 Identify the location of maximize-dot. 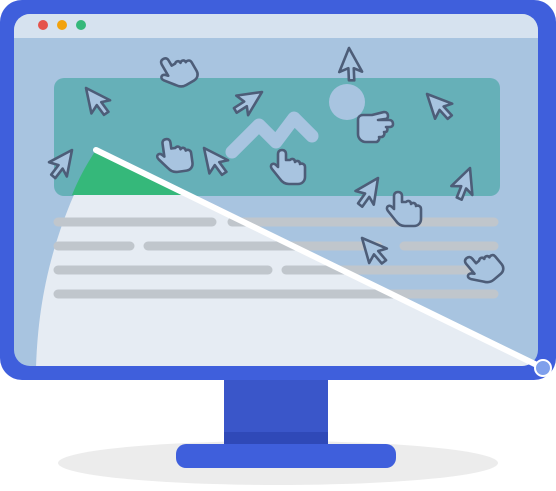
(81, 25).